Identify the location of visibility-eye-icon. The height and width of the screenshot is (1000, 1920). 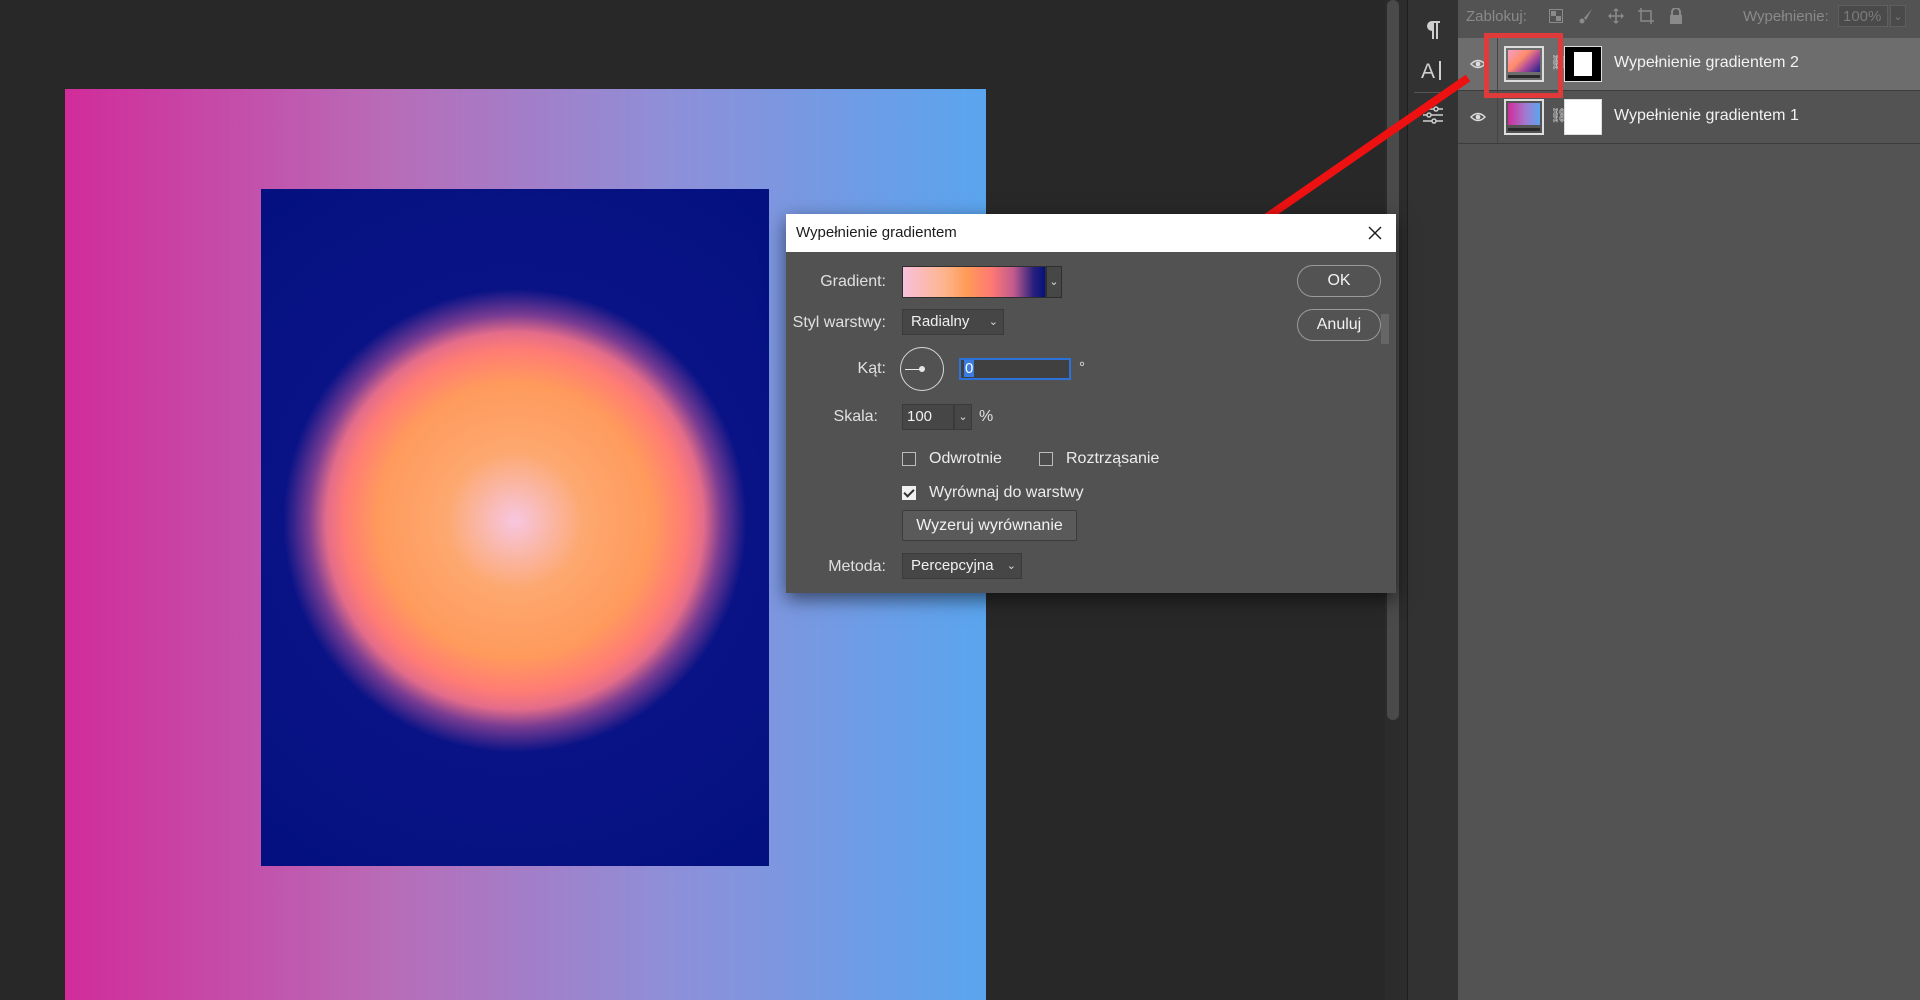
(1478, 117).